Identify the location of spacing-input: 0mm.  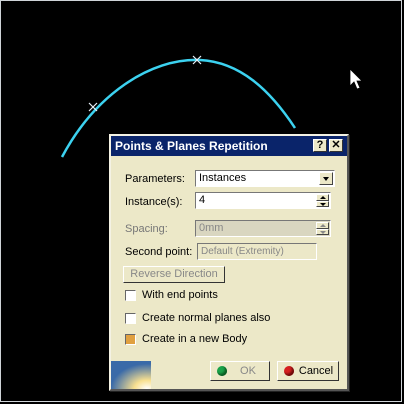
(263, 228).